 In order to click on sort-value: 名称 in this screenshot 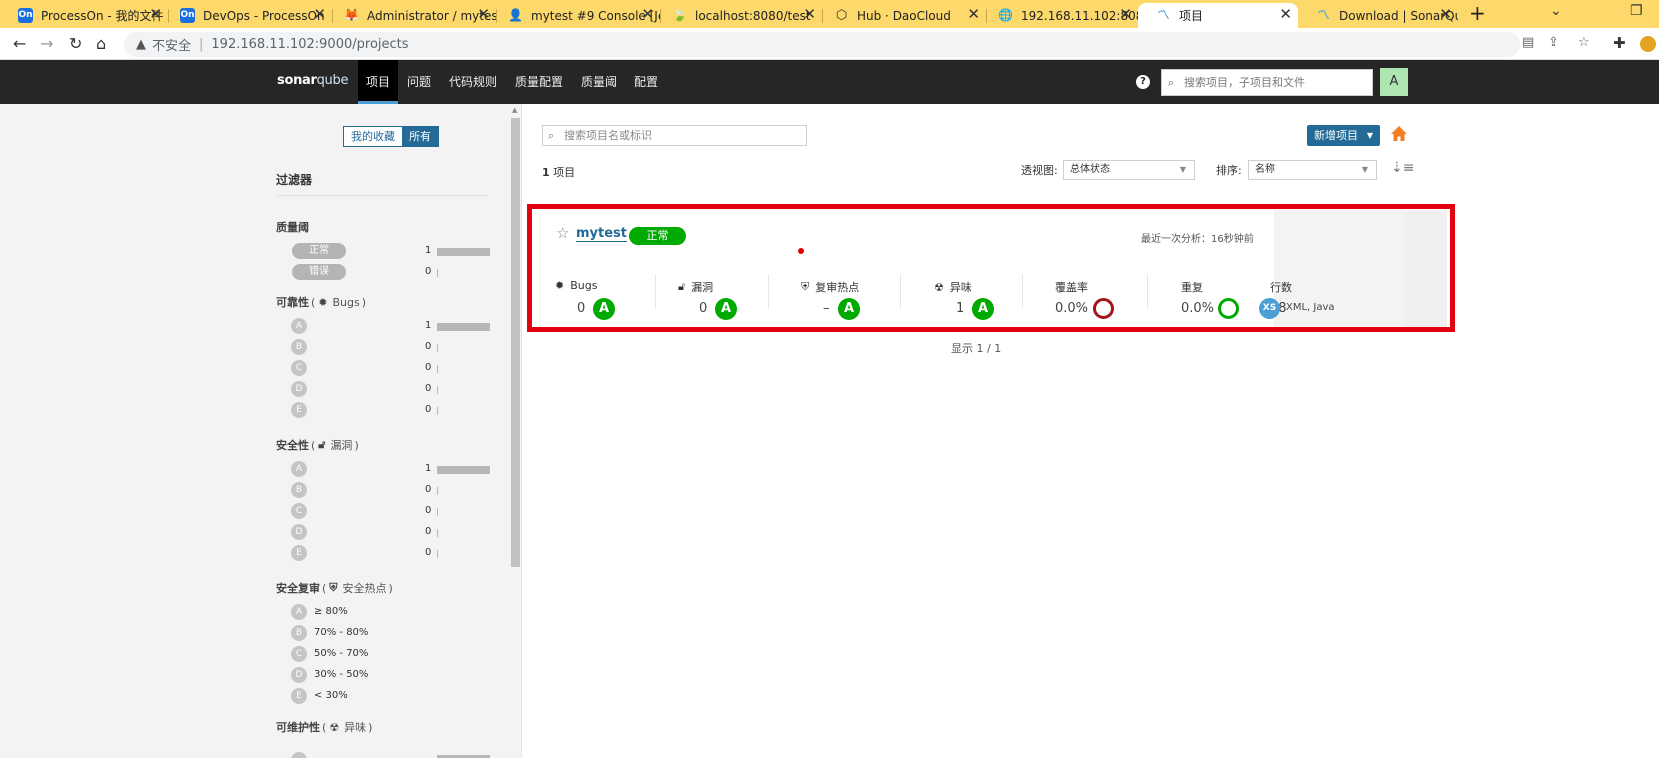, I will do `click(1265, 169)`.